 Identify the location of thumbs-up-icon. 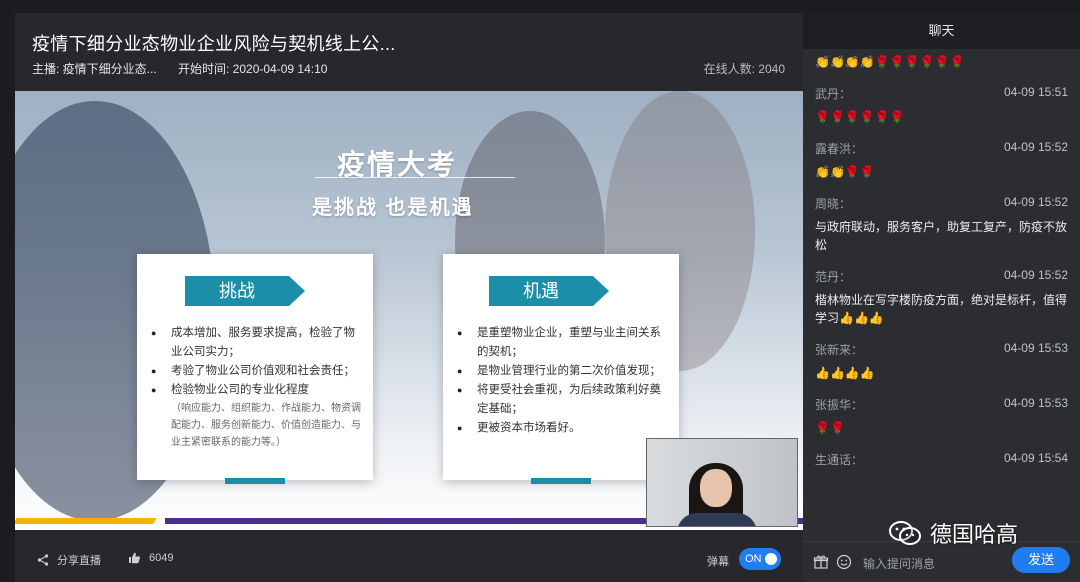
(135, 558).